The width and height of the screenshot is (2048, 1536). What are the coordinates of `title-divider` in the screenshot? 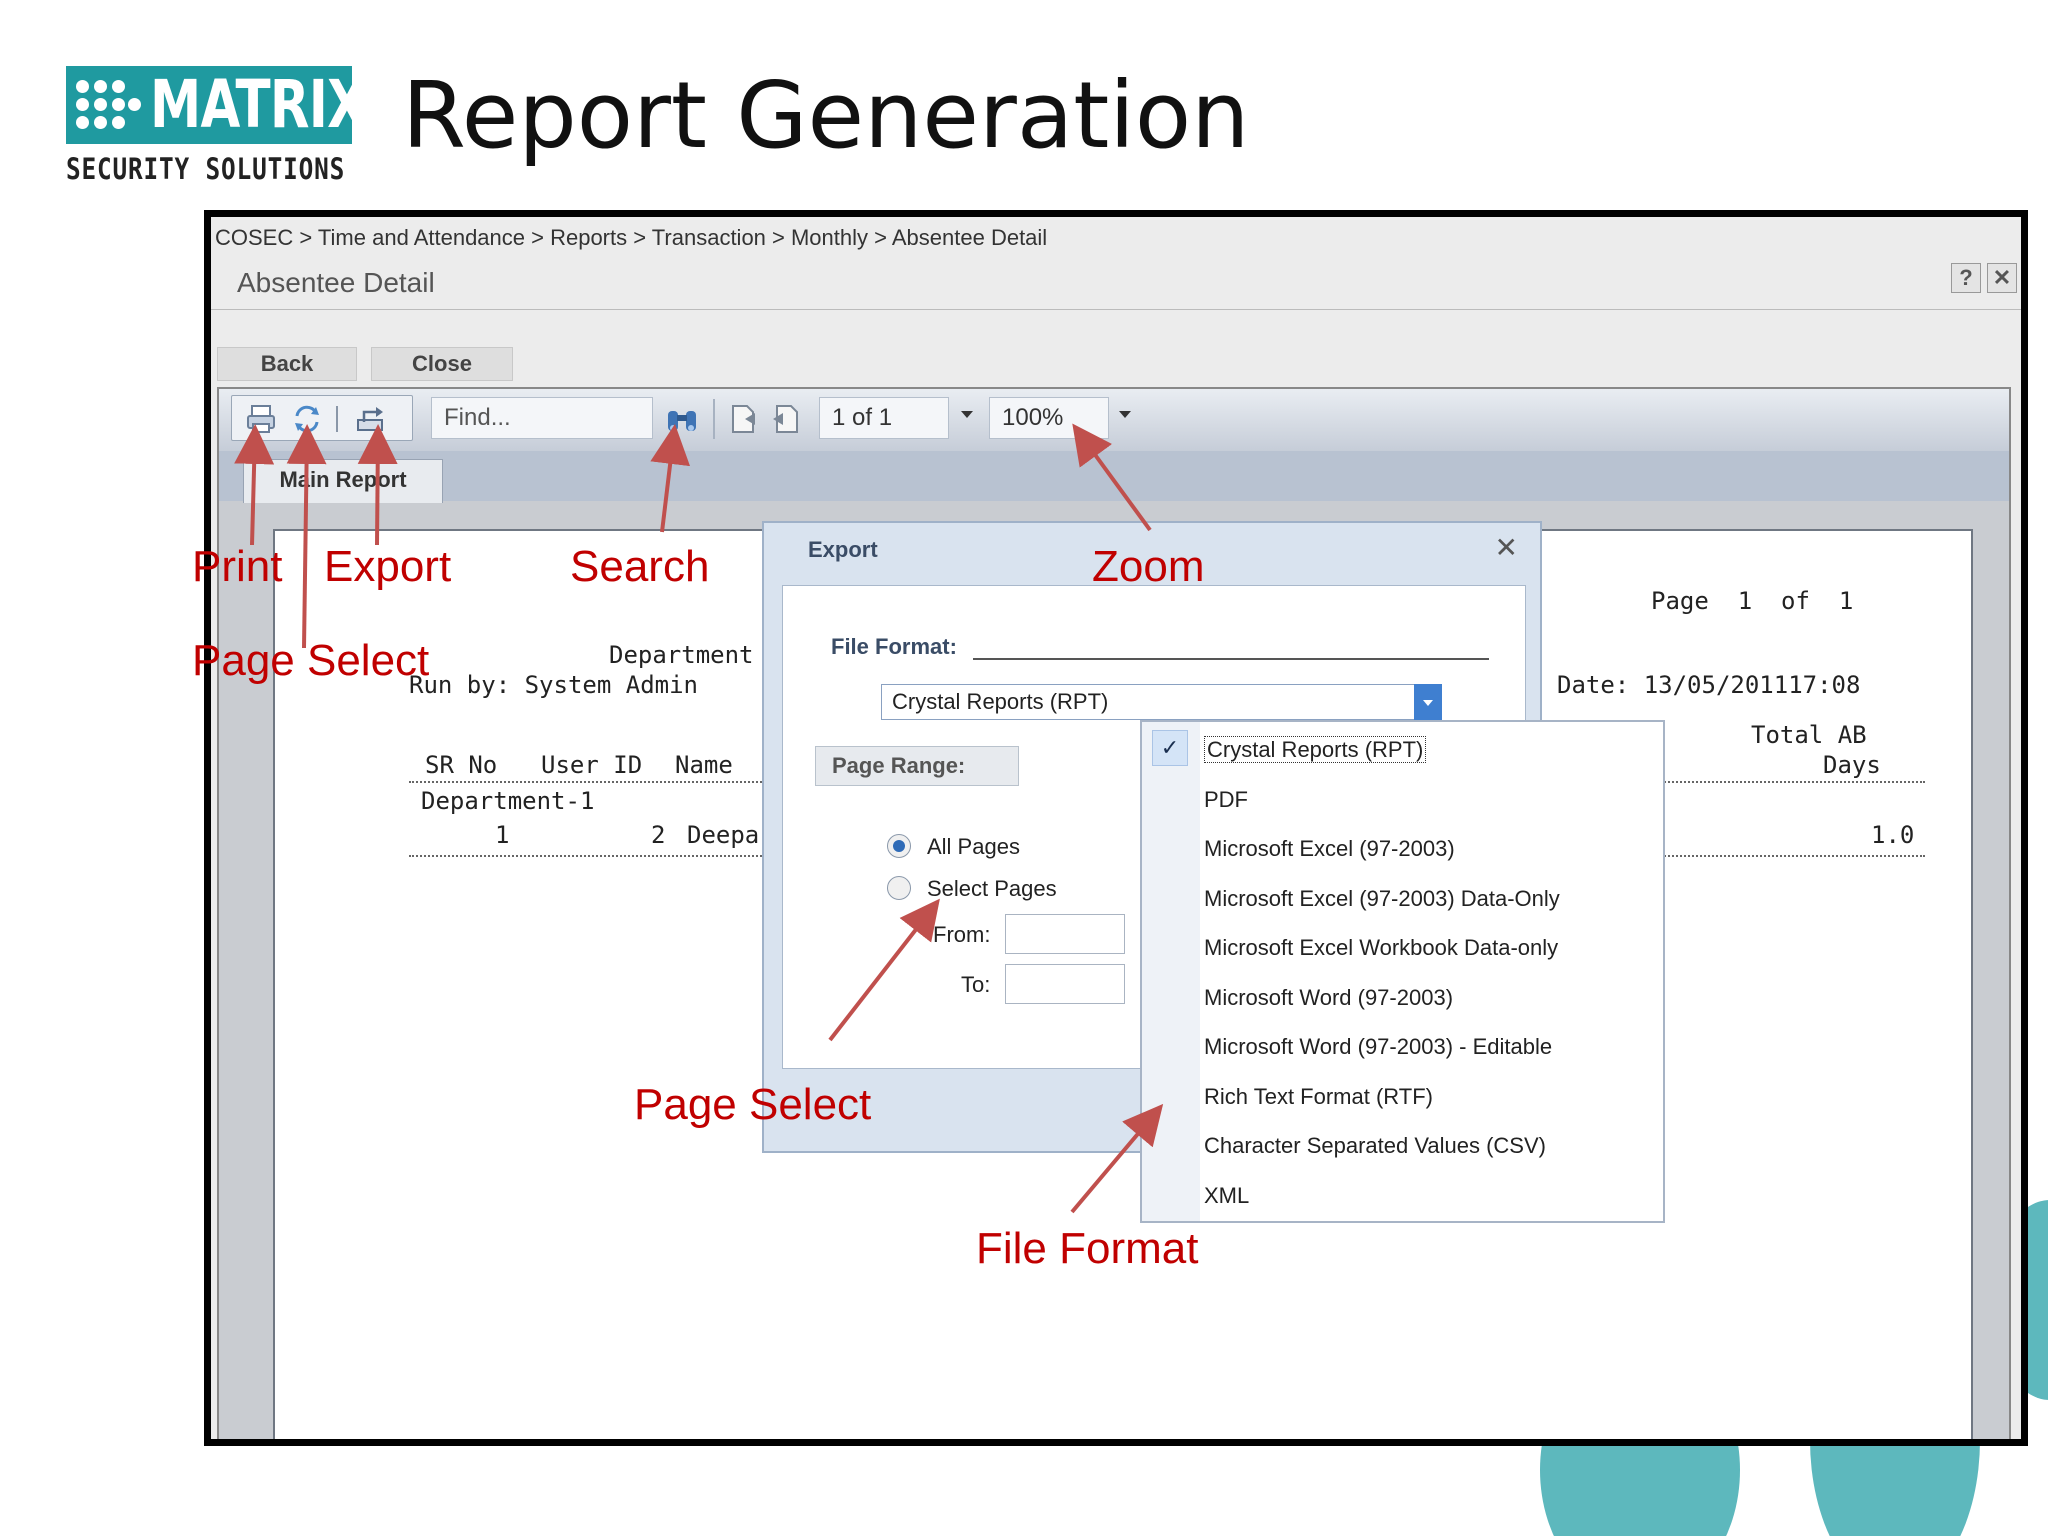 It's located at (1116, 309).